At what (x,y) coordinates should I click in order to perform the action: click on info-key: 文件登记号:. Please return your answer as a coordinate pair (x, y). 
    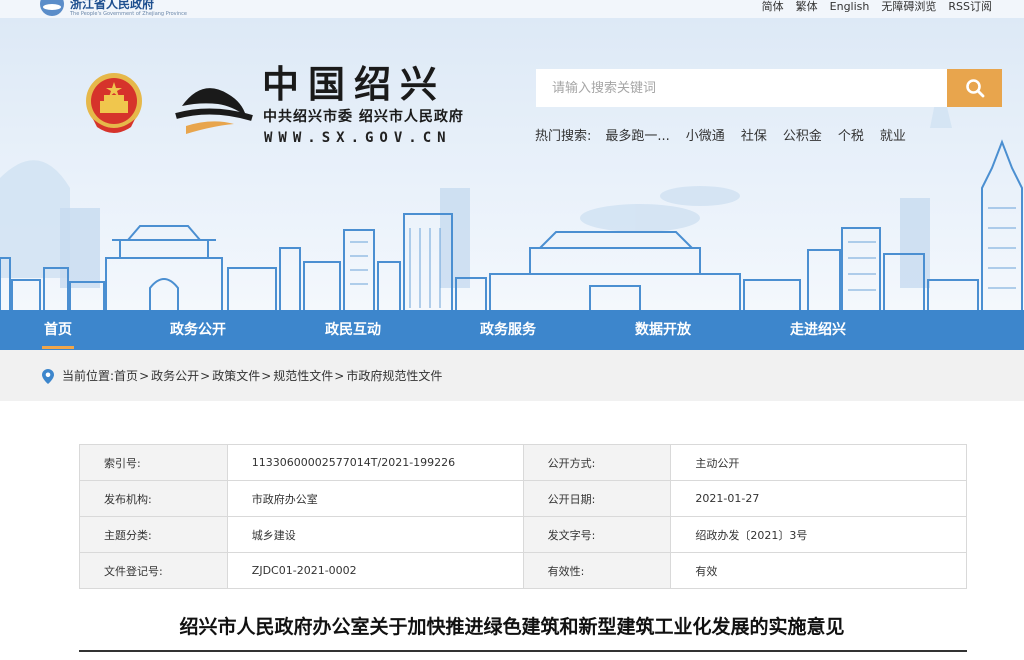
    Looking at the image, I should click on (153, 570).